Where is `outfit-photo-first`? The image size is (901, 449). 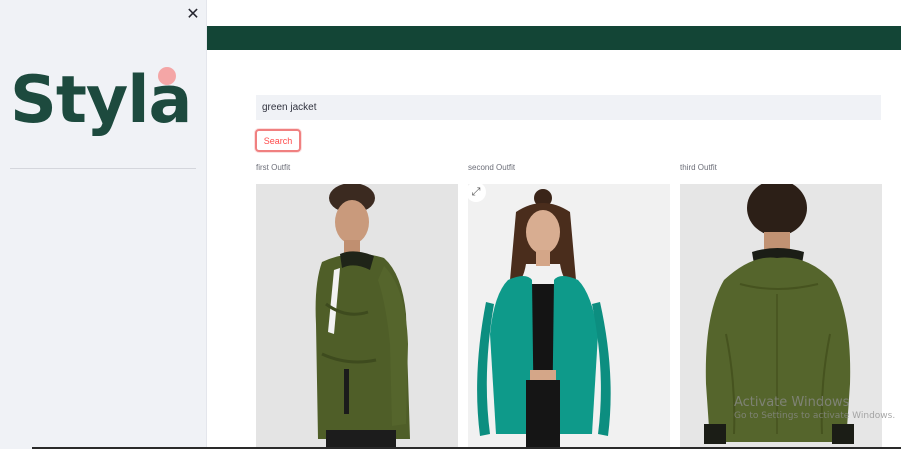 outfit-photo-first is located at coordinates (357, 316).